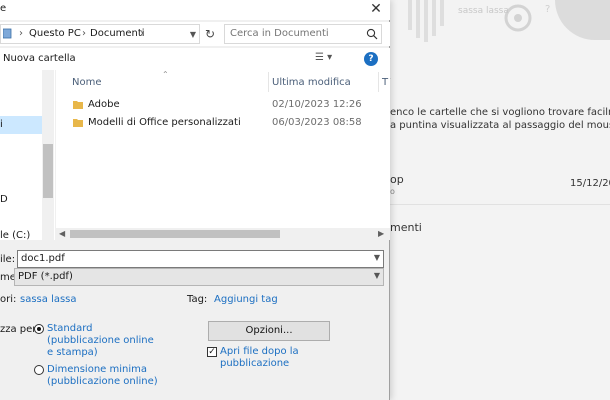  Describe the element at coordinates (317, 104) in the screenshot. I see `file-modified: 02/10/2023 12:26` at that location.